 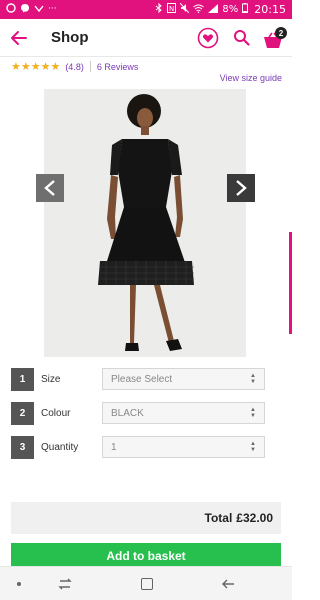 I want to click on chevron-left-icon, so click(x=49, y=188).